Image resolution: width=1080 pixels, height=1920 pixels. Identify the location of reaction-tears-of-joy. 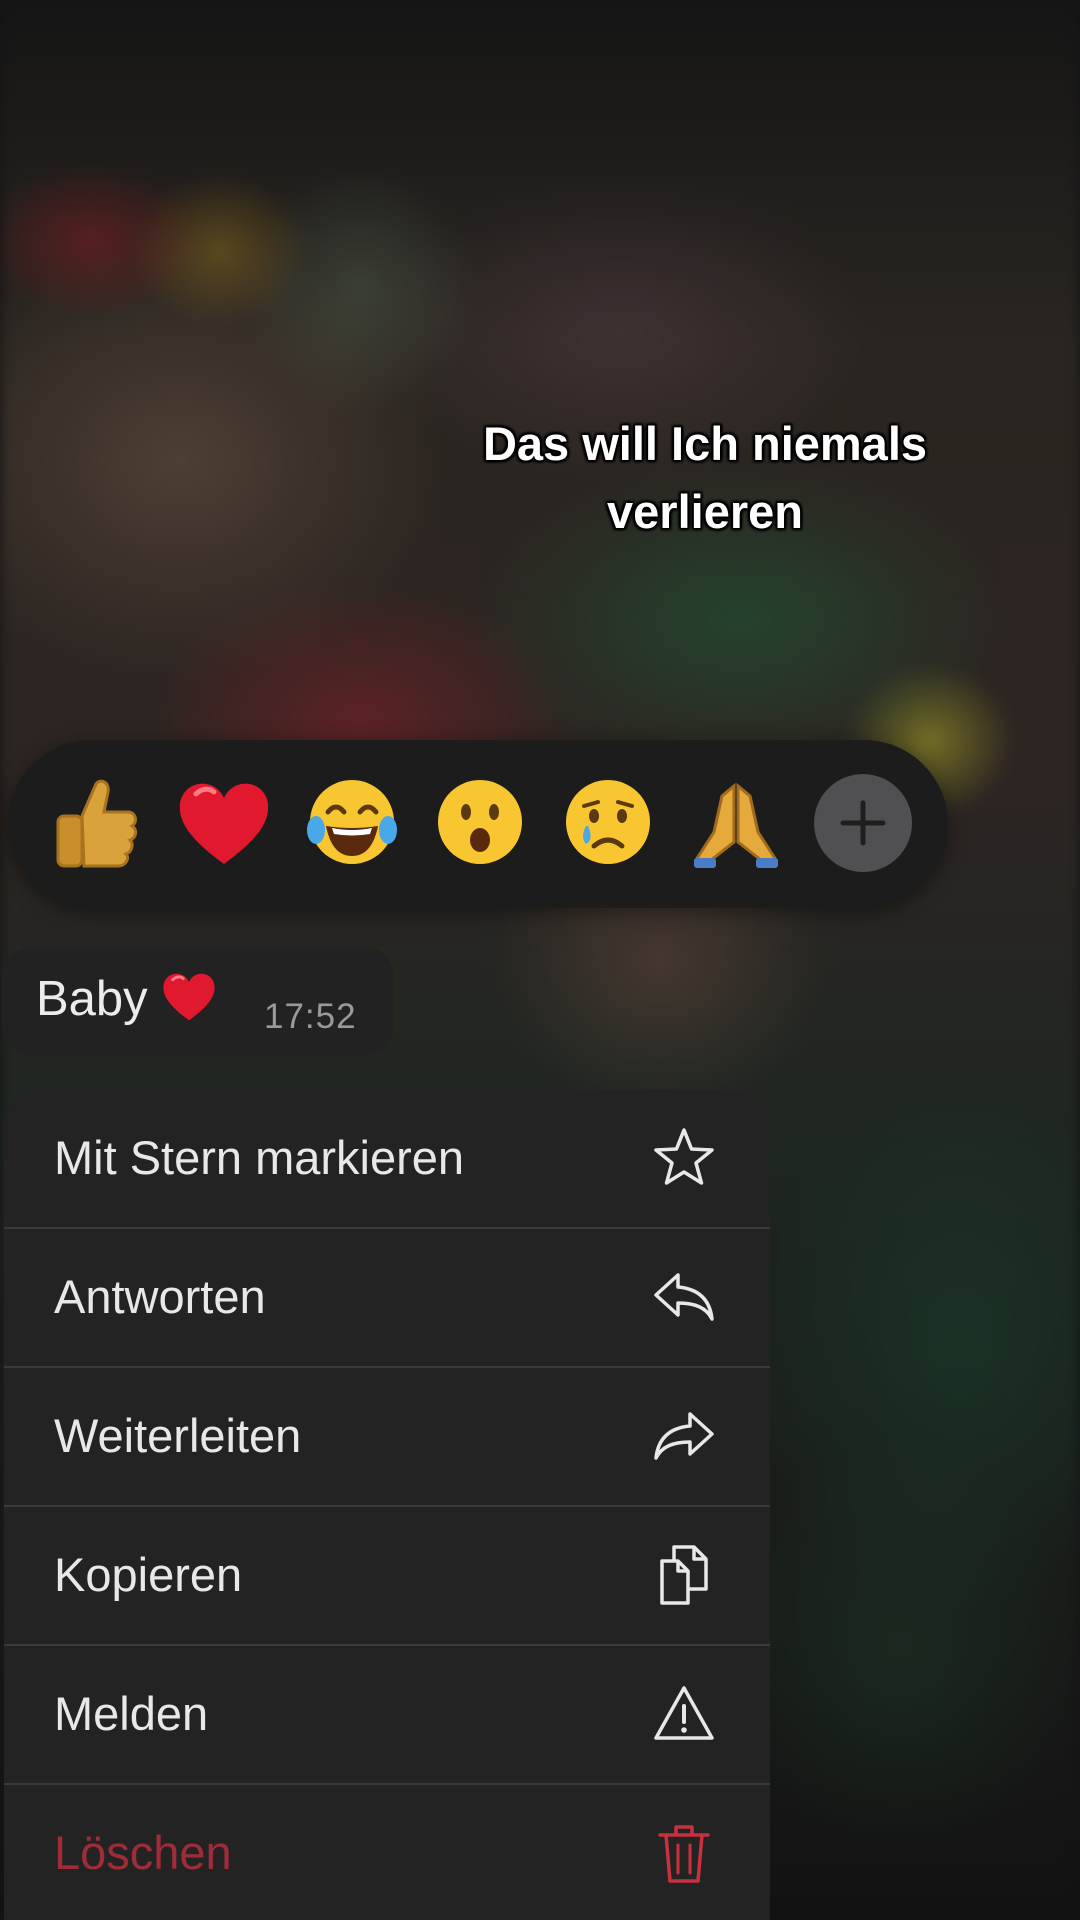
(352, 822).